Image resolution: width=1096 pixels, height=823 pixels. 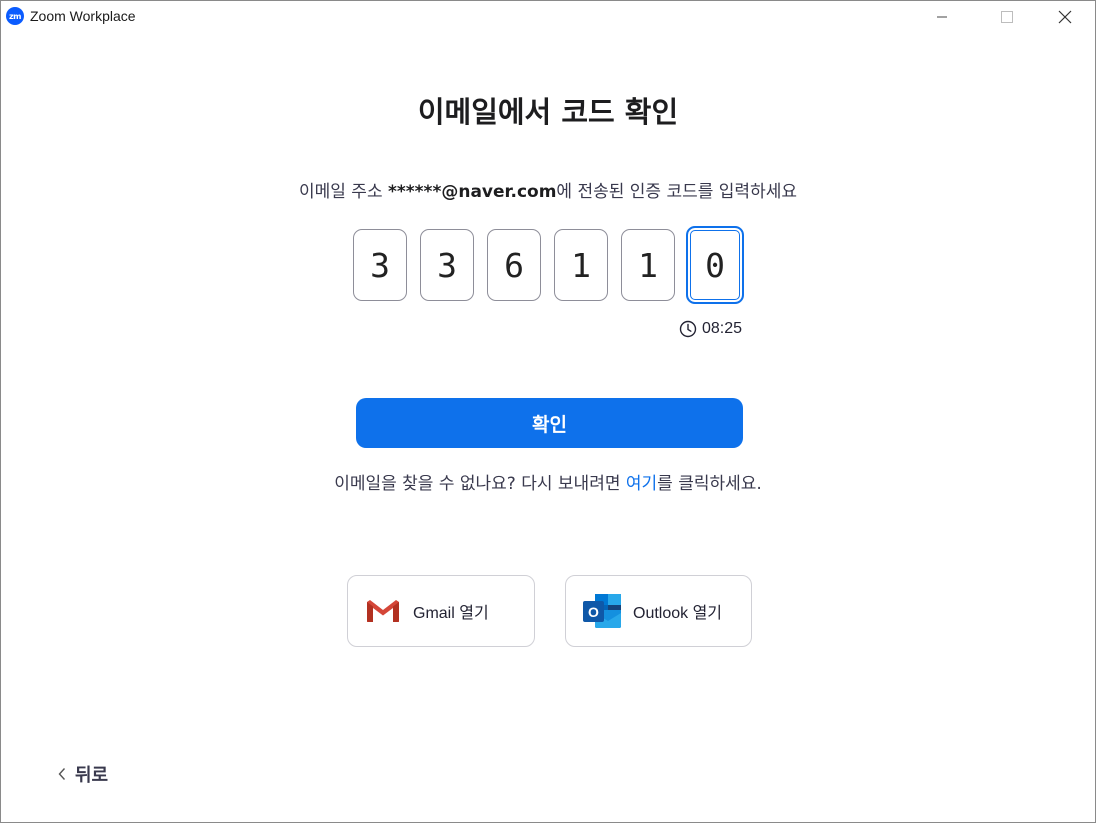 I want to click on resend-text: 이메일을 찾을 수 없나요? 다시 보내려면 여기를 클릭하세요., so click(x=548, y=481).